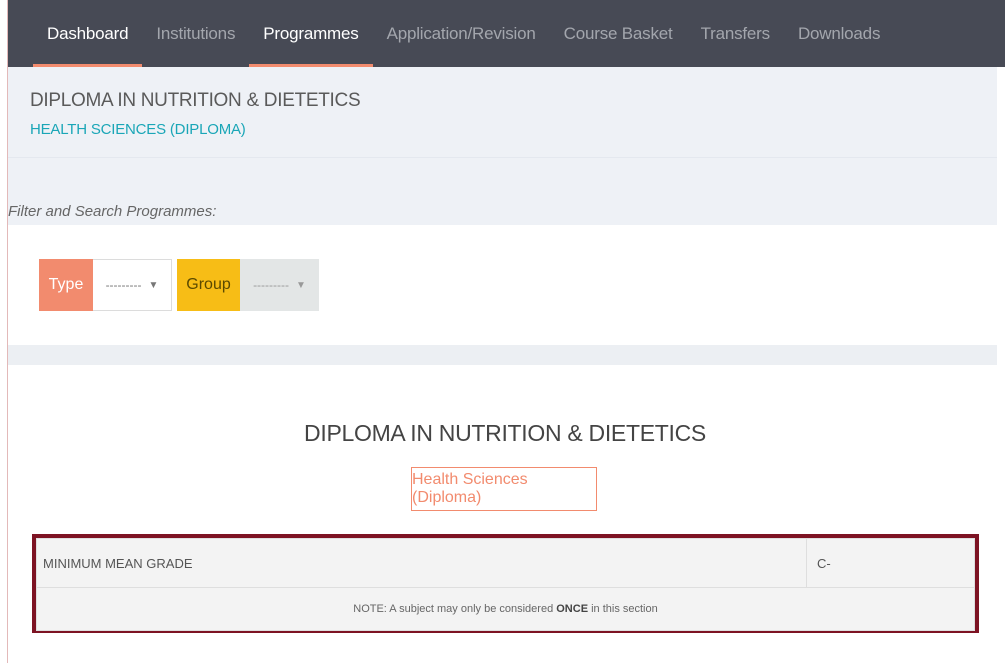  What do you see at coordinates (839, 33) in the screenshot?
I see `nav-downloads: Downloads` at bounding box center [839, 33].